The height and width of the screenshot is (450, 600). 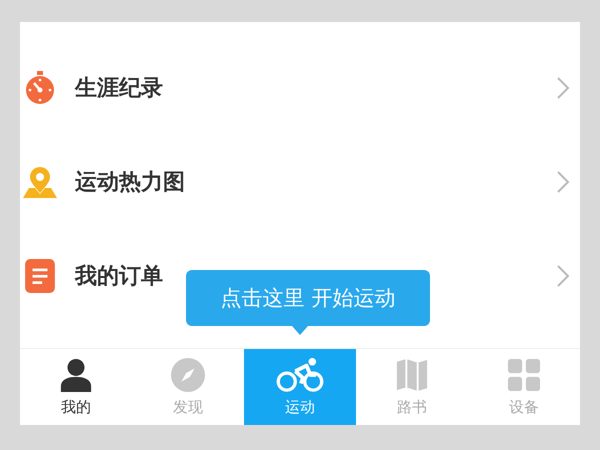 I want to click on tab-button: 运动, so click(x=300, y=387).